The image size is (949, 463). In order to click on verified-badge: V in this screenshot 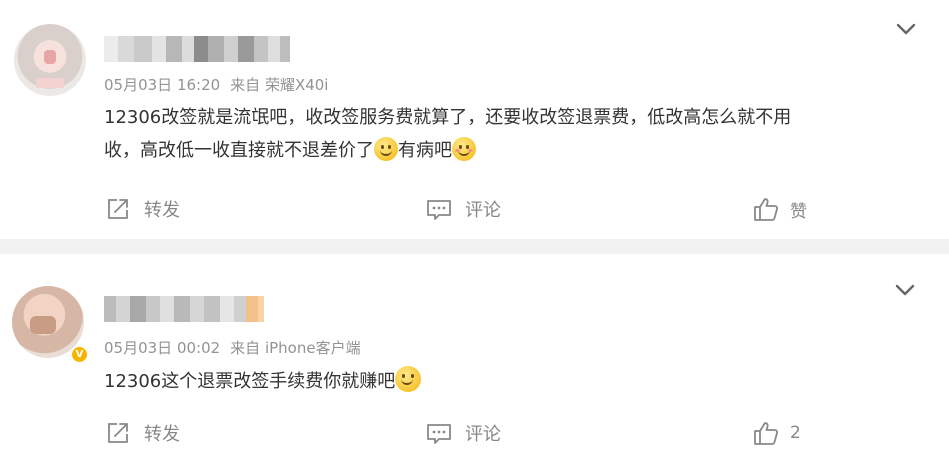, I will do `click(79, 354)`.